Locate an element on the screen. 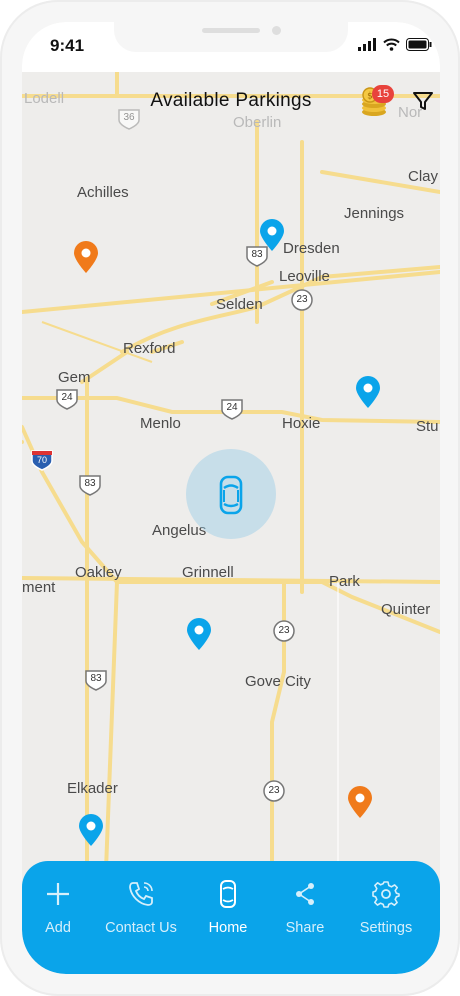 This screenshot has width=460, height=996. tab-home-label: Home is located at coordinates (228, 928).